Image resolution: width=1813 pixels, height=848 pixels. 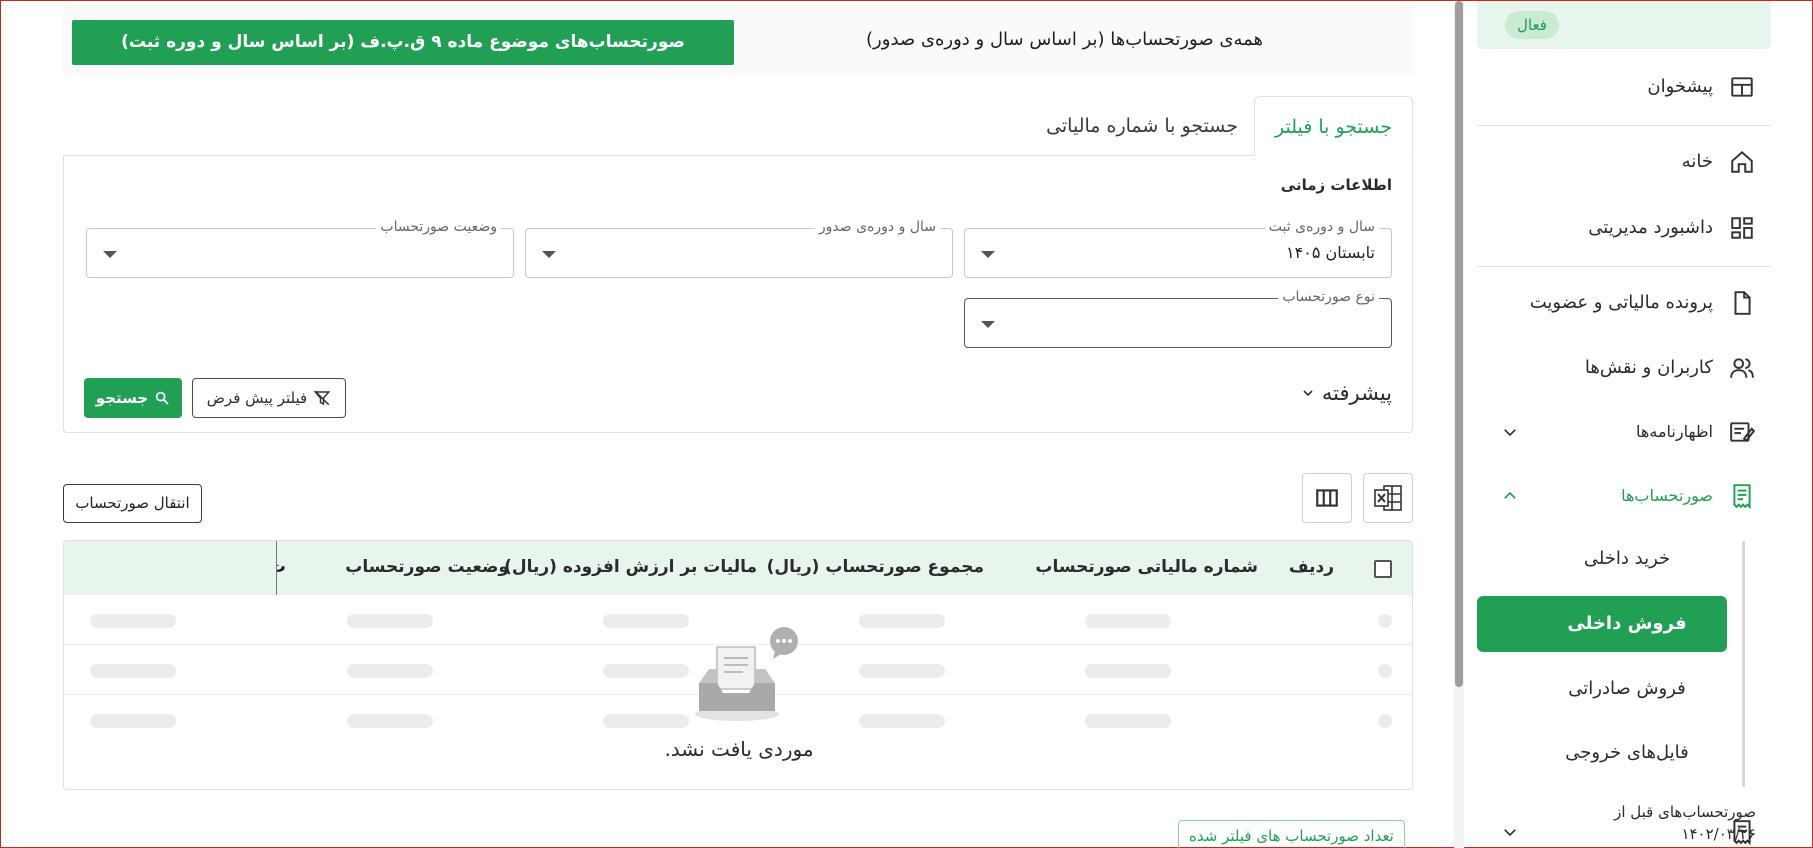 I want to click on column-header-total: مجموع صورتحساب (ریال), so click(x=875, y=567).